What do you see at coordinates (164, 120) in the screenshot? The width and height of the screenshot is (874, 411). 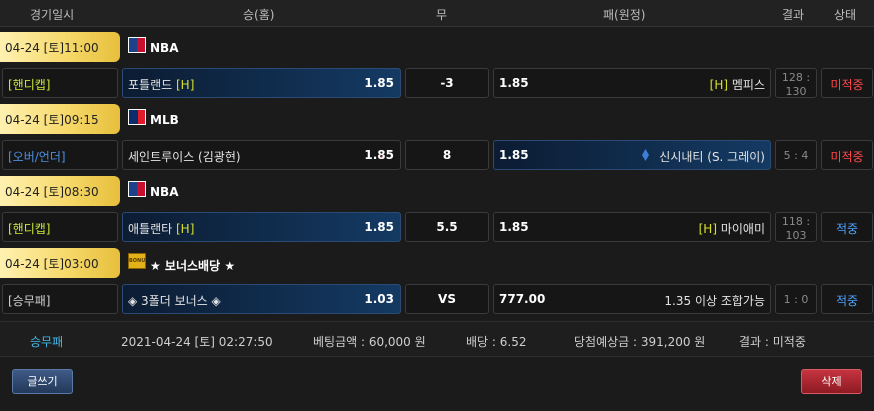 I see `league-name: MLB` at bounding box center [164, 120].